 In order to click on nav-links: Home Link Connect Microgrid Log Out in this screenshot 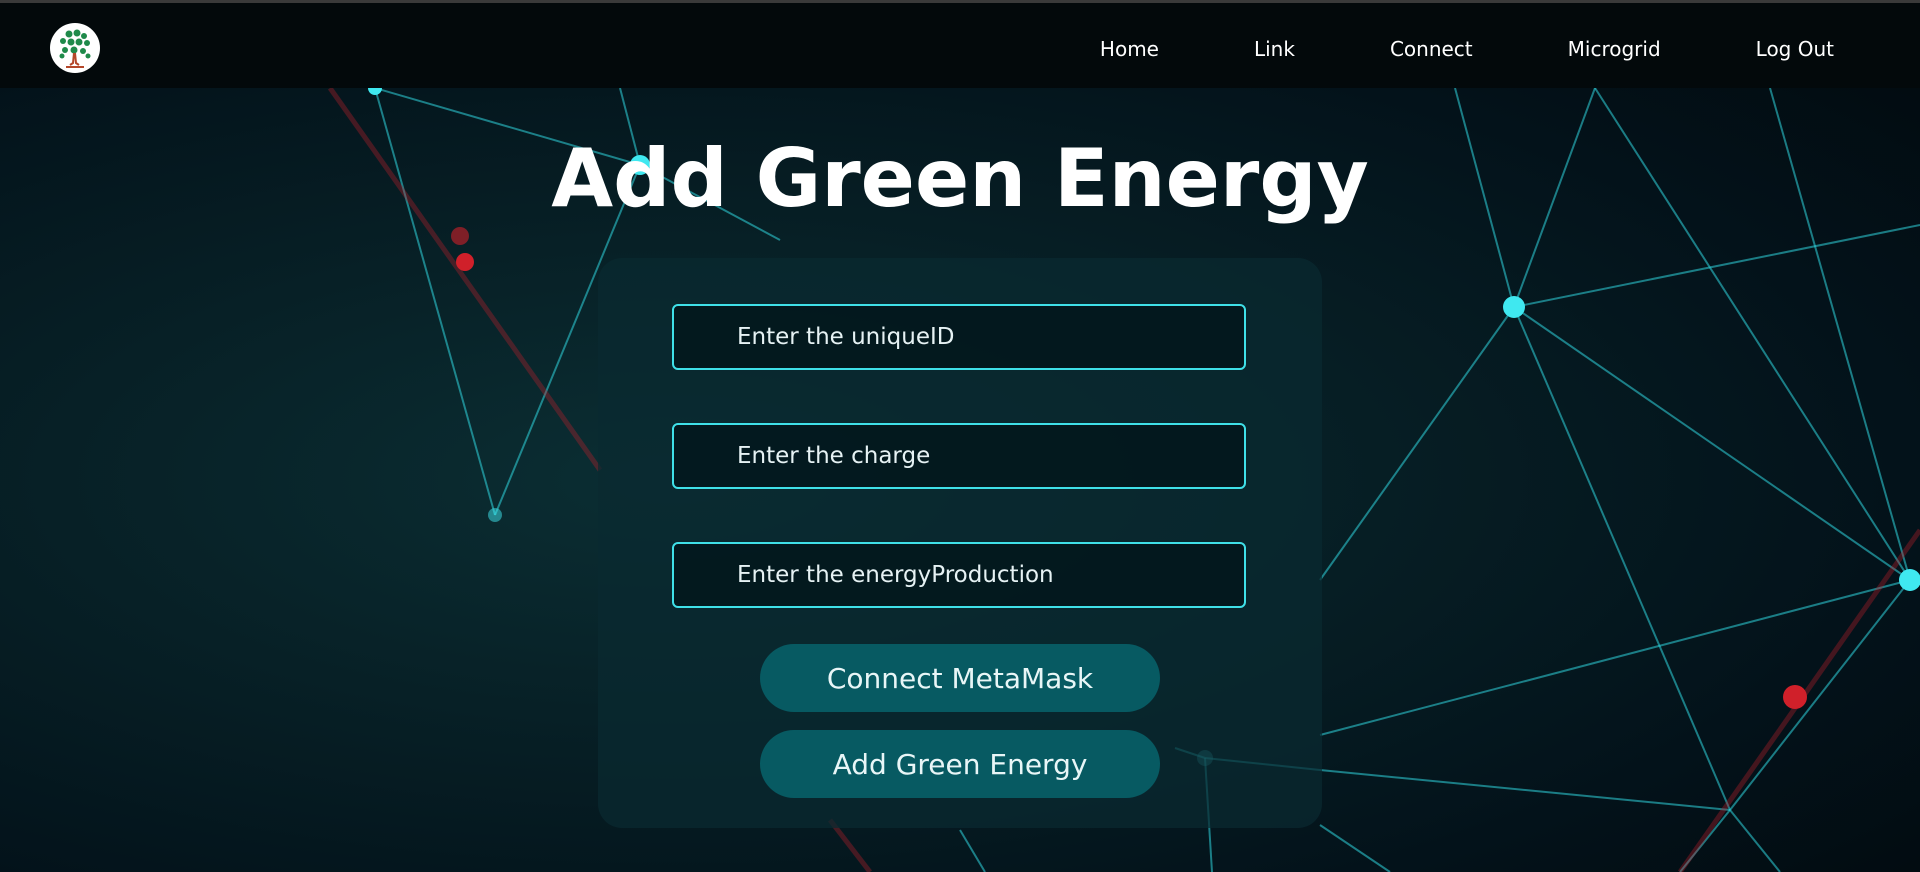, I will do `click(1419, 49)`.